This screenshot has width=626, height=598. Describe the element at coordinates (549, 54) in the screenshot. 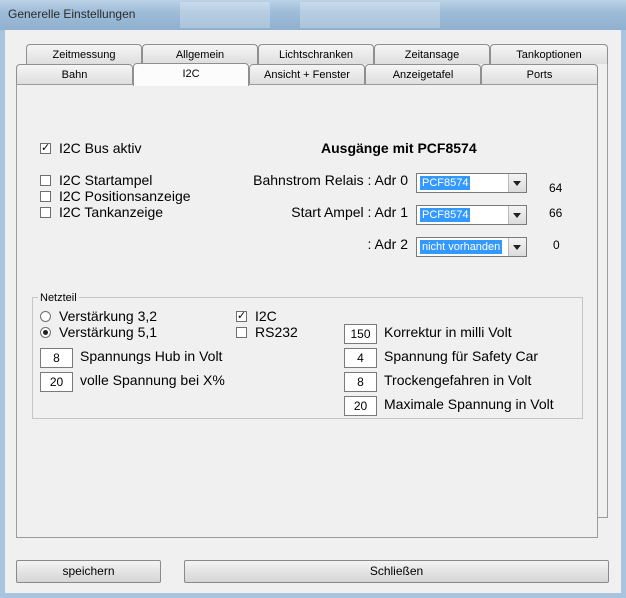

I see `tab-tankoptionen: Tankoptionen` at that location.